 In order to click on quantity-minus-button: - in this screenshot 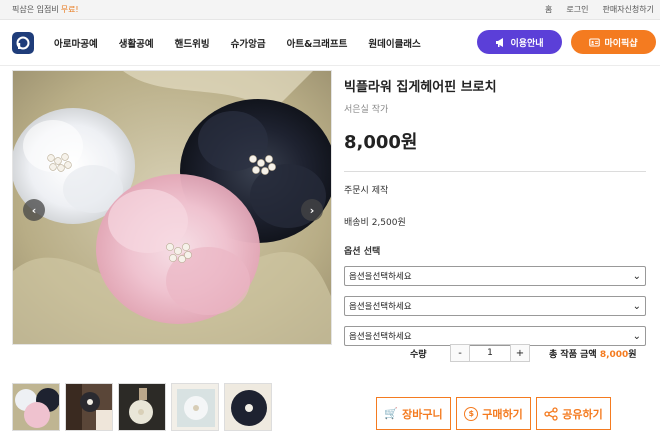, I will do `click(460, 353)`.